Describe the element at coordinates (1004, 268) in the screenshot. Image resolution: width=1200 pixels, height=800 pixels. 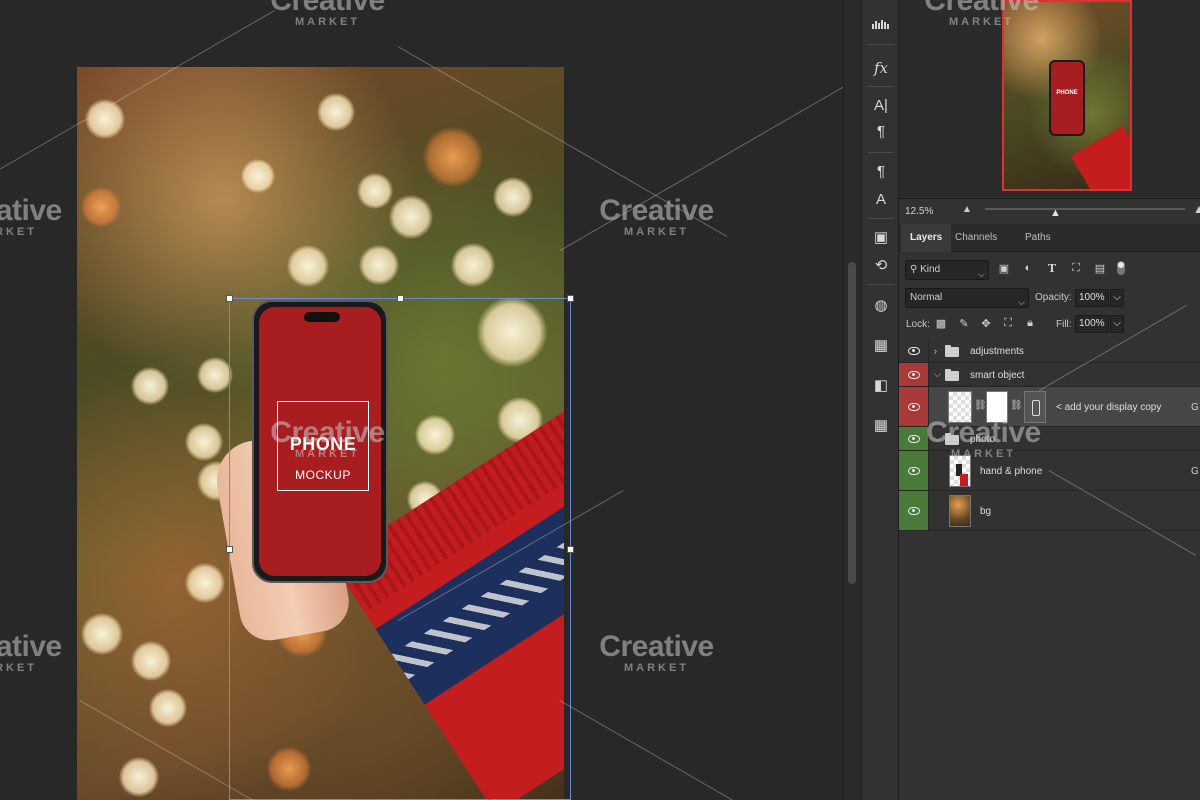
I see `pixel-filter-icon: ▣` at that location.